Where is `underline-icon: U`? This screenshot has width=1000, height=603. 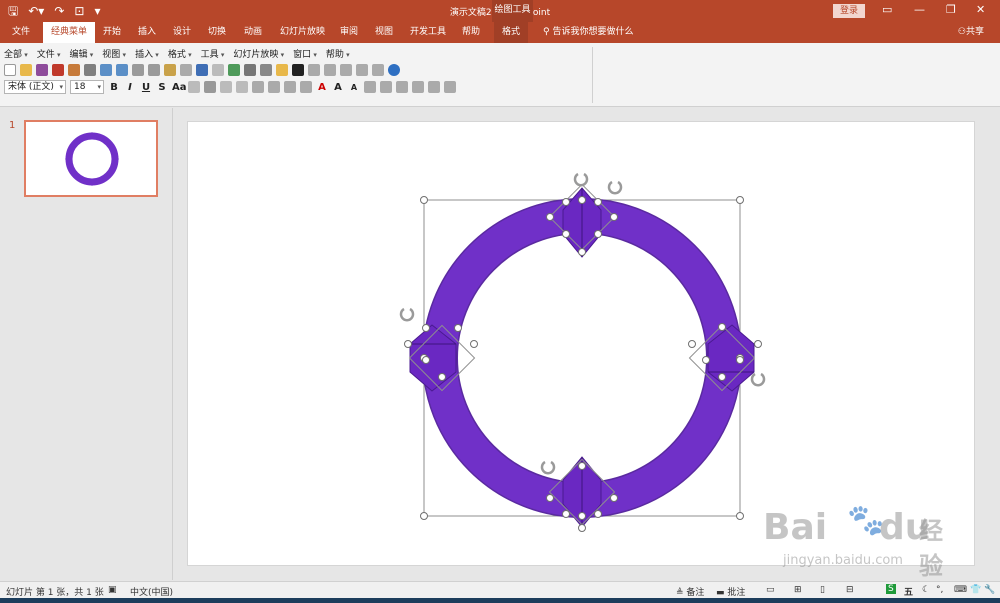 underline-icon: U is located at coordinates (146, 87).